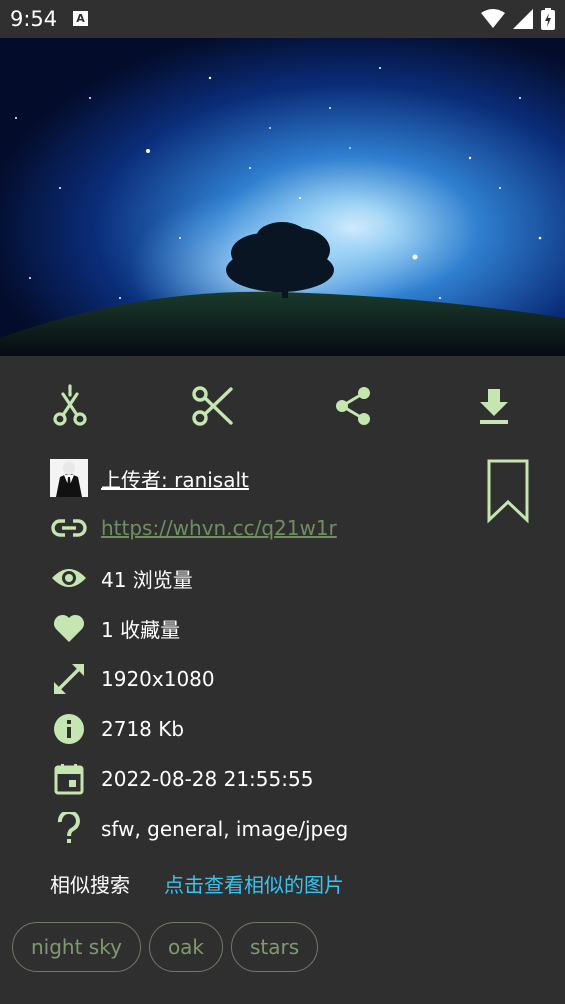 This screenshot has height=1004, width=565. I want to click on cut-button, so click(212, 406).